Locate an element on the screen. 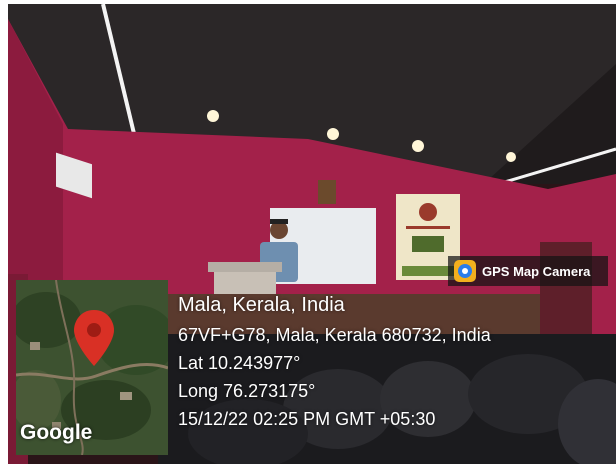  place-name: Mala, Kerala, India is located at coordinates (261, 305).